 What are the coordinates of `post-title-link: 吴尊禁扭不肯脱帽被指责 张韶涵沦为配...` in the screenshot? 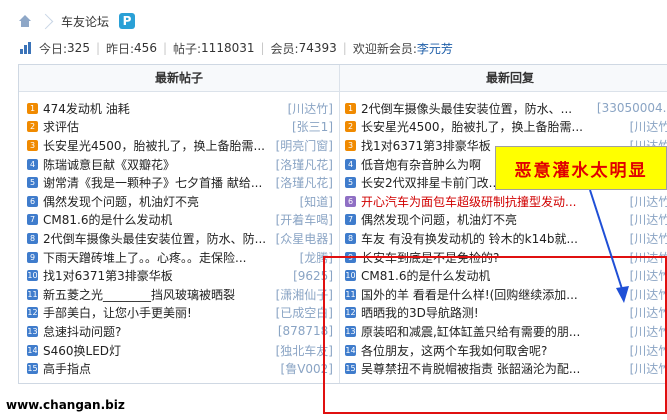 It's located at (470, 368).